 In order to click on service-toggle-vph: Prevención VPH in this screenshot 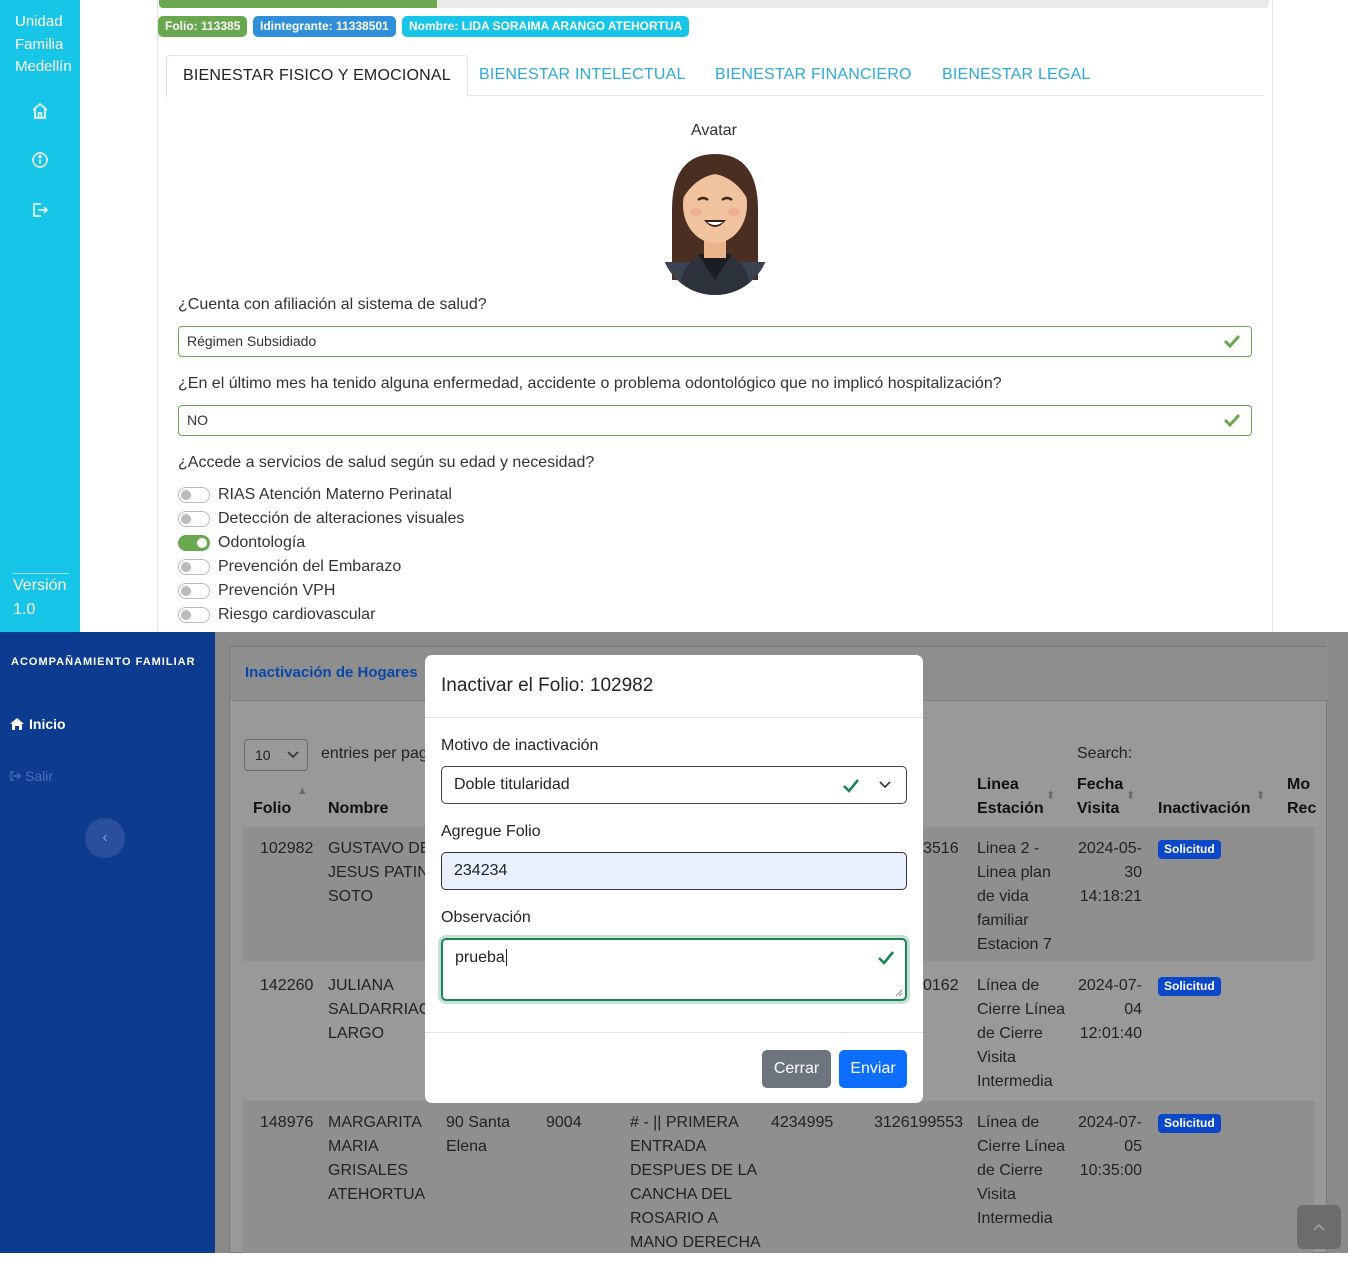, I will do `click(256, 591)`.